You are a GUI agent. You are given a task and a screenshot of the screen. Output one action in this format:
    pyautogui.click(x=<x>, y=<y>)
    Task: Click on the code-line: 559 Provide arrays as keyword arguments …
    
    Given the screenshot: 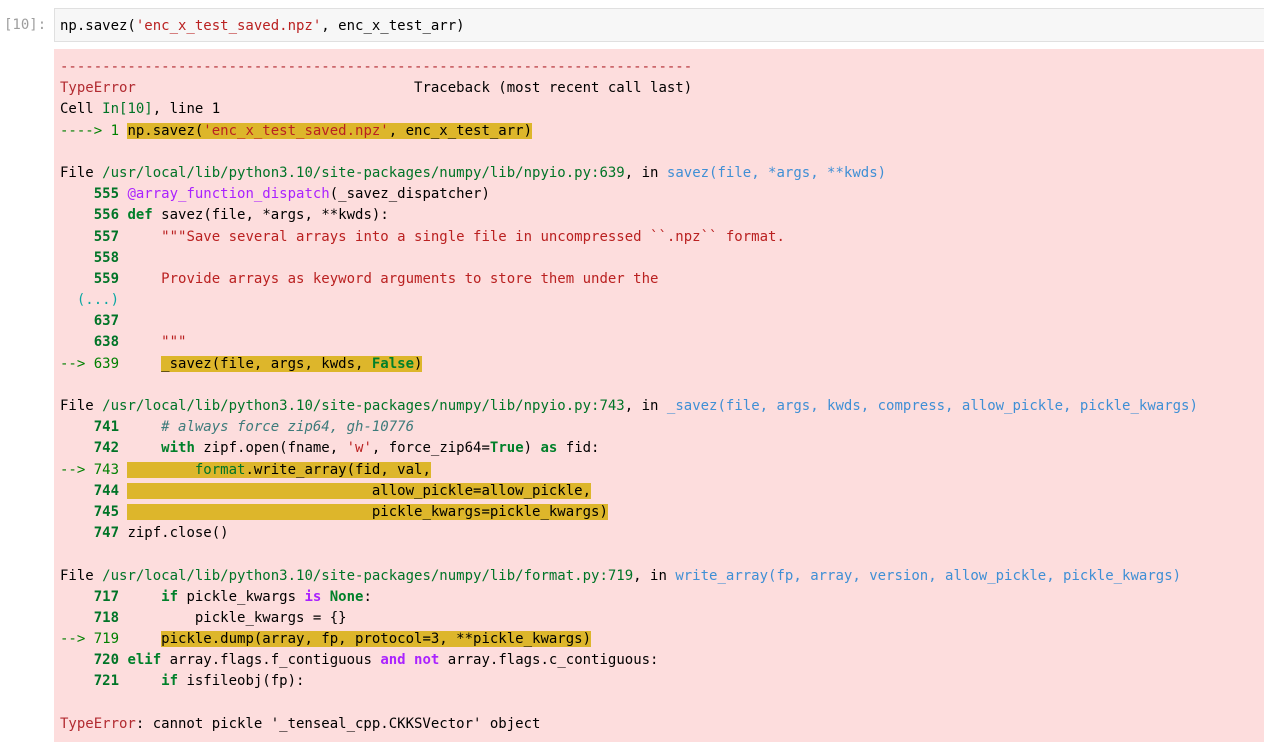 What is the action you would take?
    pyautogui.click(x=359, y=278)
    